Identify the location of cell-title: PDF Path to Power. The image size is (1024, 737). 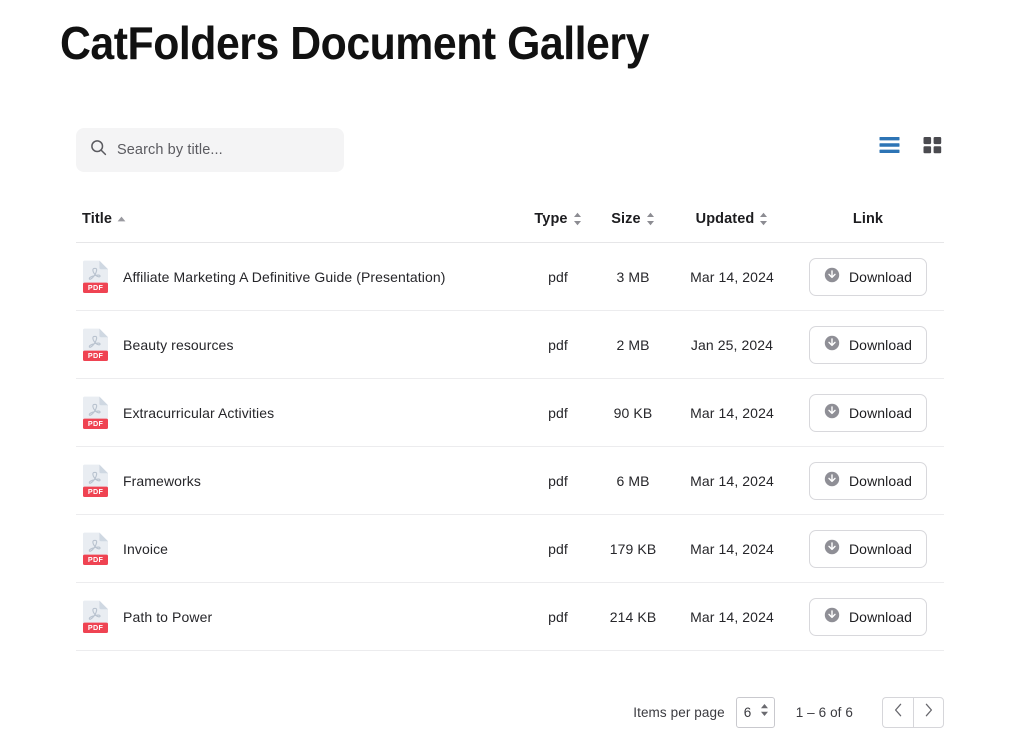
(299, 617).